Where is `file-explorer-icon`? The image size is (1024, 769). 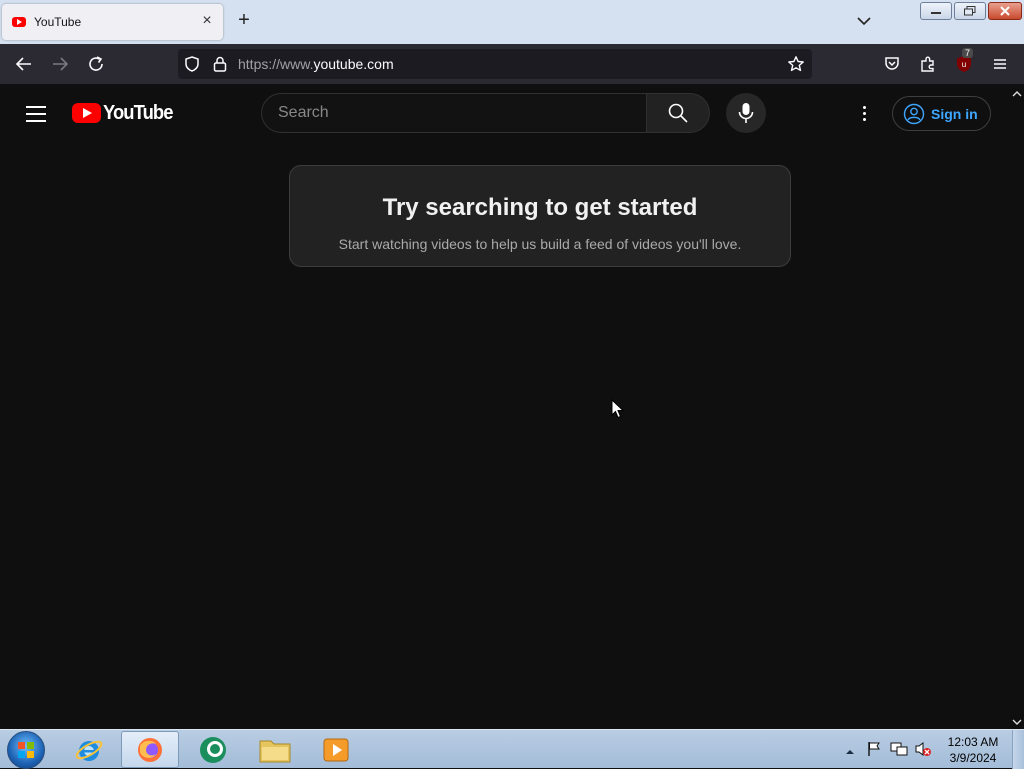 file-explorer-icon is located at coordinates (275, 749).